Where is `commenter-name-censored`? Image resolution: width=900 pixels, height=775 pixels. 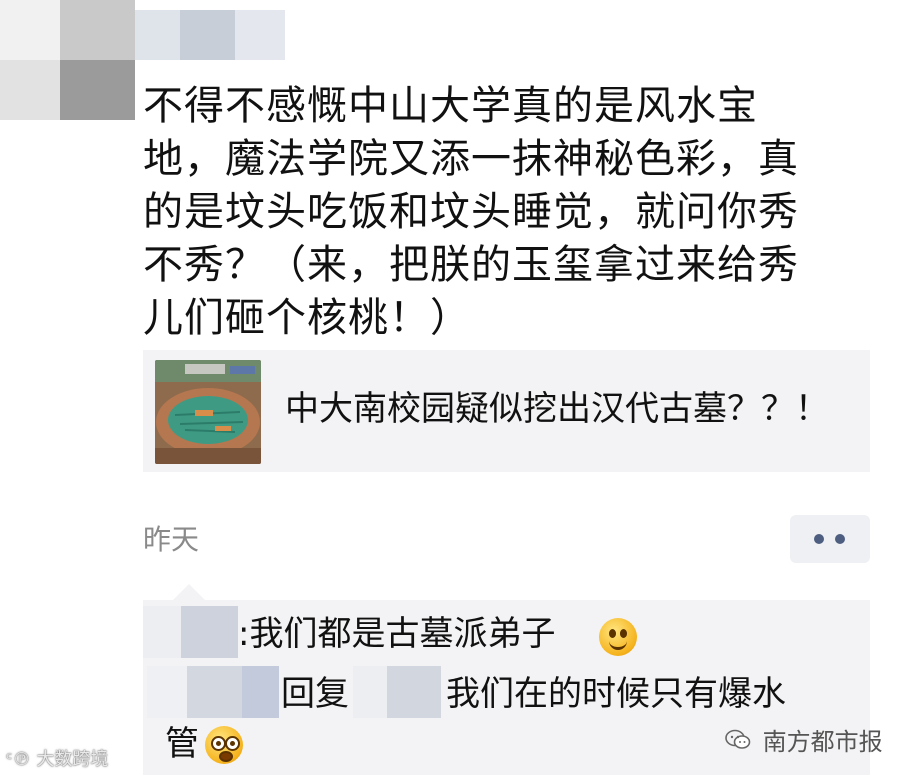 commenter-name-censored is located at coordinates (190, 632).